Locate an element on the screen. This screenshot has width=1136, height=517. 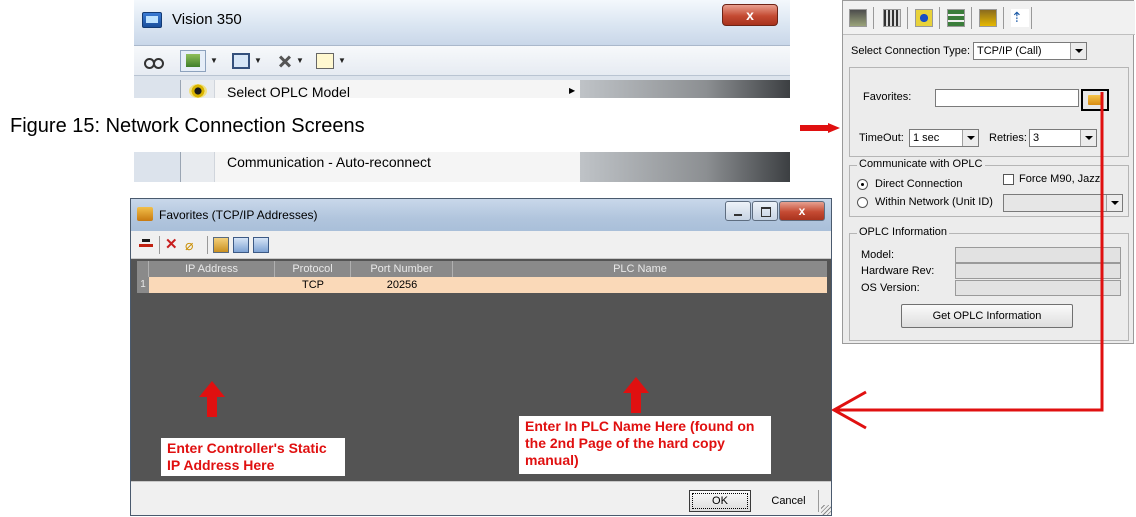
protocol-header: Protocol is located at coordinates (313, 269).